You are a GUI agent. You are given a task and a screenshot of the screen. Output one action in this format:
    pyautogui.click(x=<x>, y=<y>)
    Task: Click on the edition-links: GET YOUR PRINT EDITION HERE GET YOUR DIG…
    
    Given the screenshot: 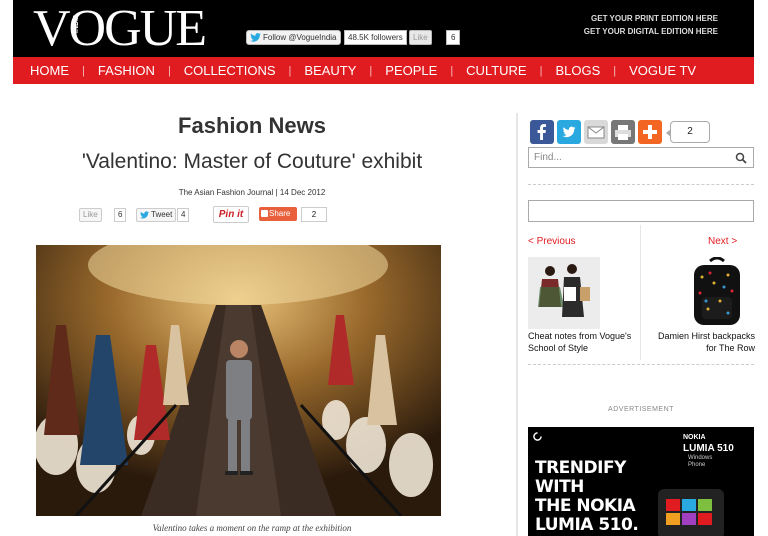 What is the action you would take?
    pyautogui.click(x=651, y=25)
    